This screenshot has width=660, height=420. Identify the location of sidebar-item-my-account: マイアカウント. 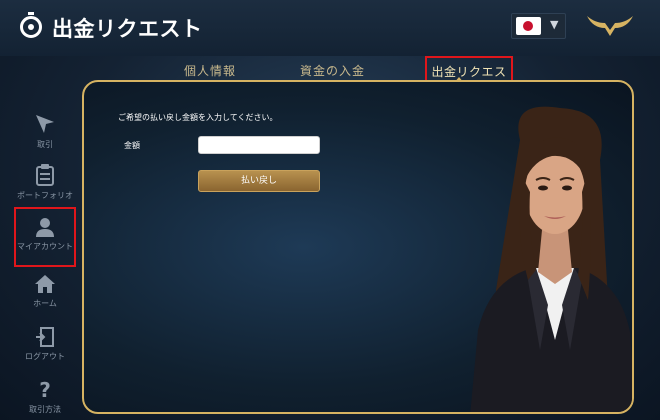
(45, 237).